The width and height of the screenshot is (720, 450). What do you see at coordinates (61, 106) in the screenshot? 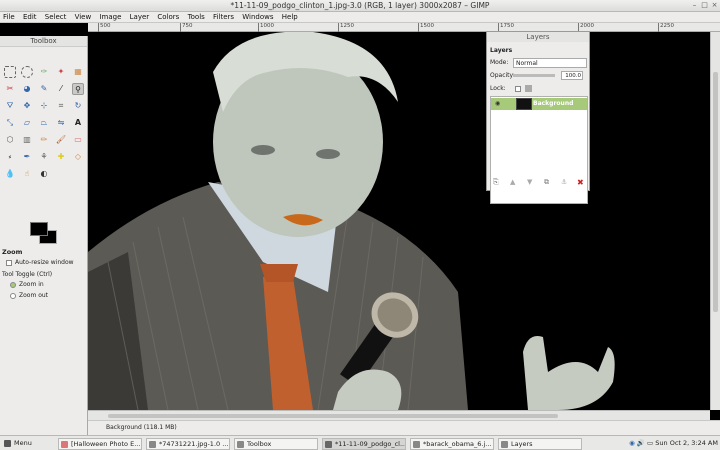
I see `crop-icon: ⌗` at bounding box center [61, 106].